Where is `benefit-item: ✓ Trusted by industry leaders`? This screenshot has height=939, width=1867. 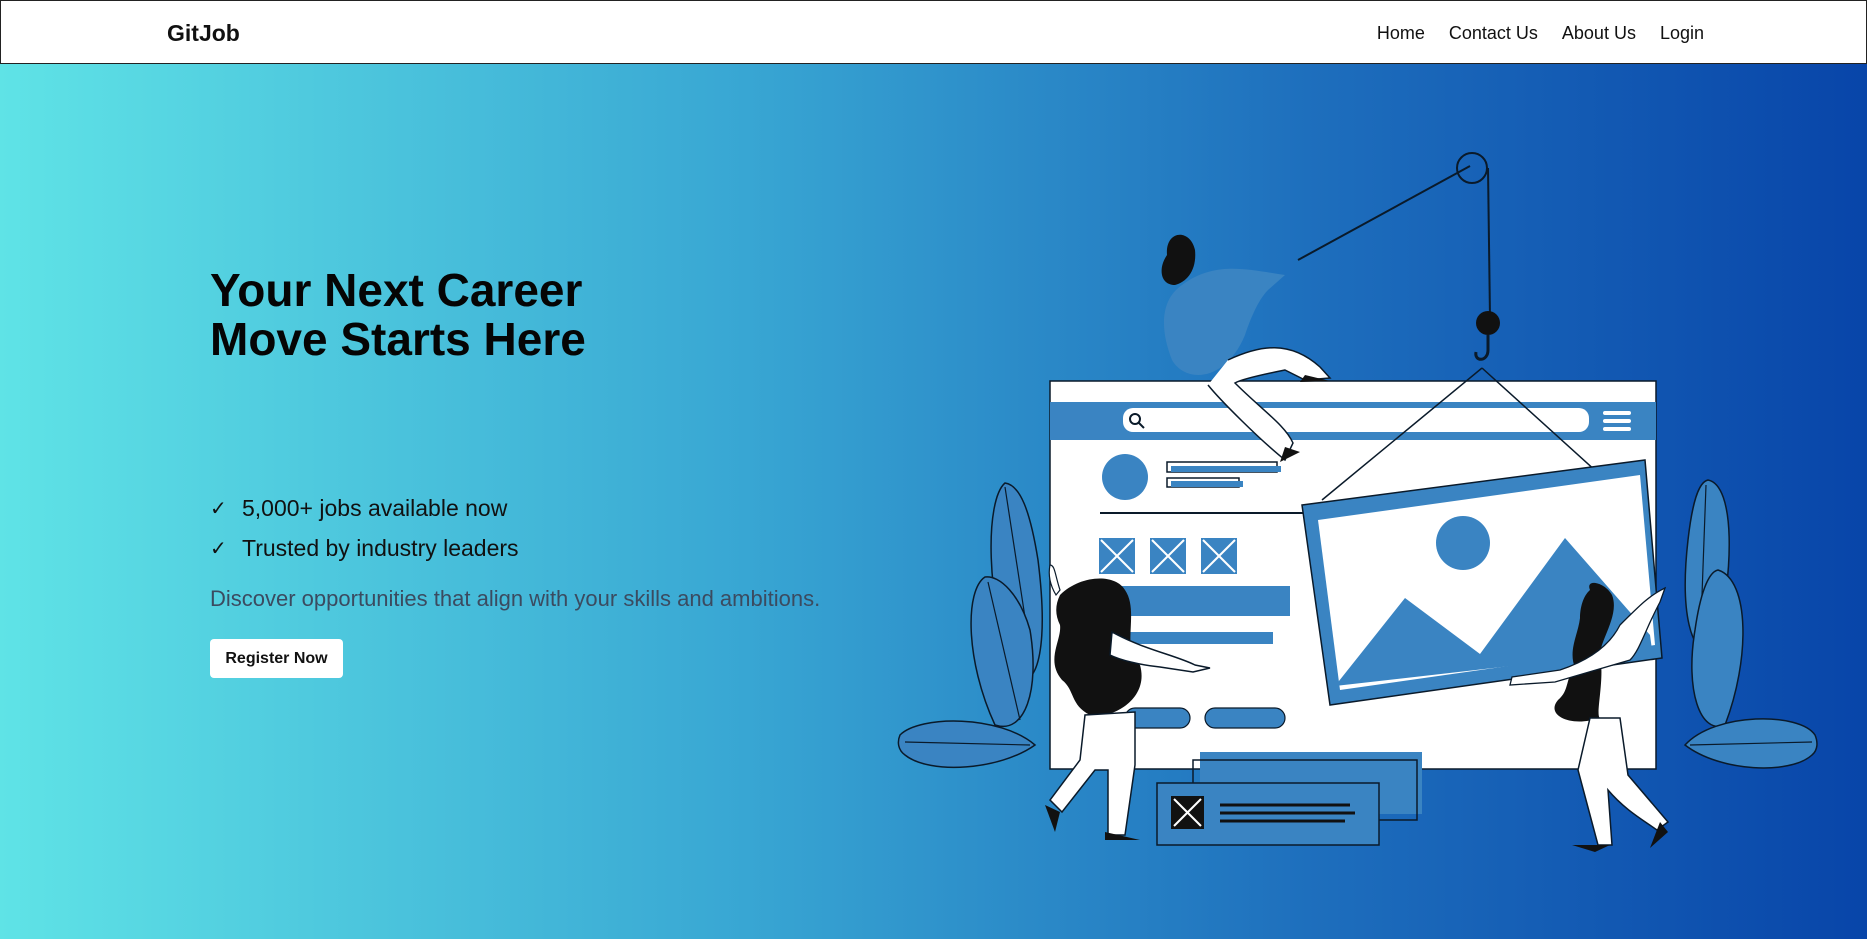
benefit-item: ✓ Trusted by industry leaders is located at coordinates (364, 548).